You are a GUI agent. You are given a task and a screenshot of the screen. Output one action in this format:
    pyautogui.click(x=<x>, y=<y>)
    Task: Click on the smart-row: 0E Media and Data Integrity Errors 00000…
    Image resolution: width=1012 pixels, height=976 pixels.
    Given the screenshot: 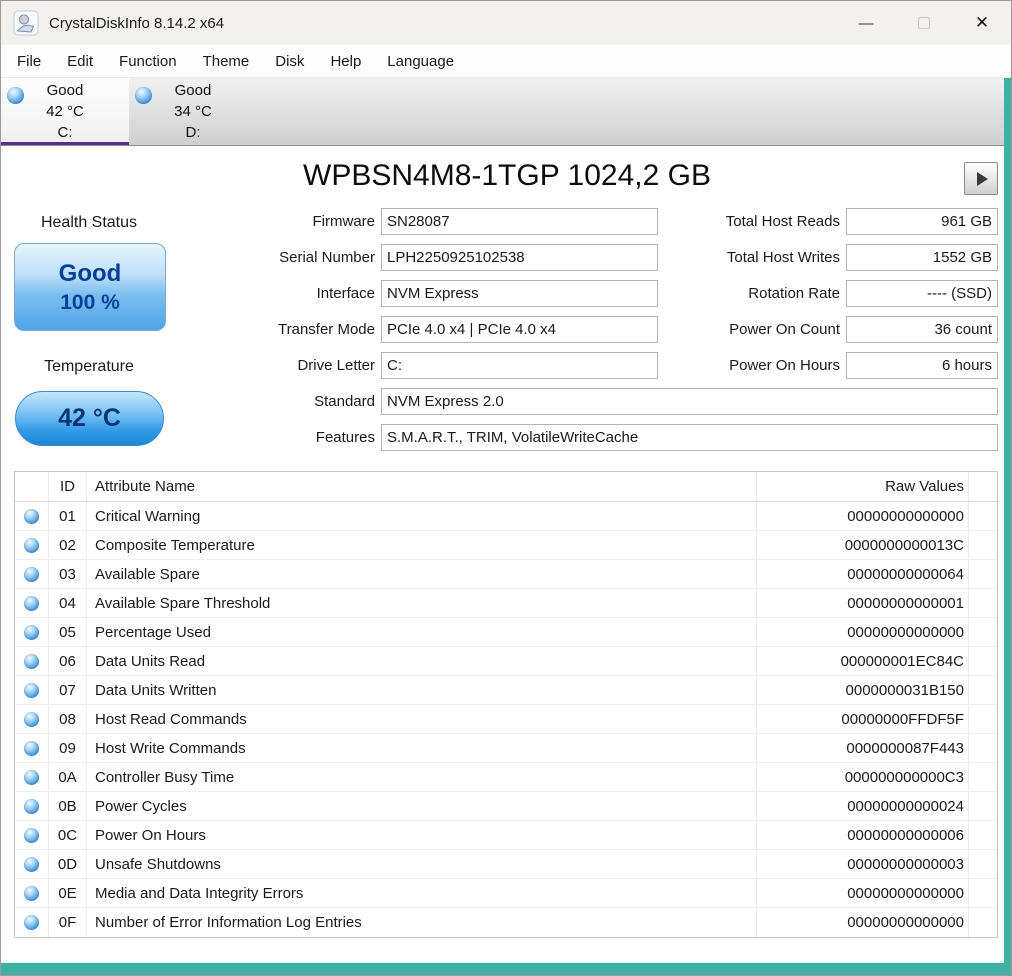 What is the action you would take?
    pyautogui.click(x=506, y=893)
    